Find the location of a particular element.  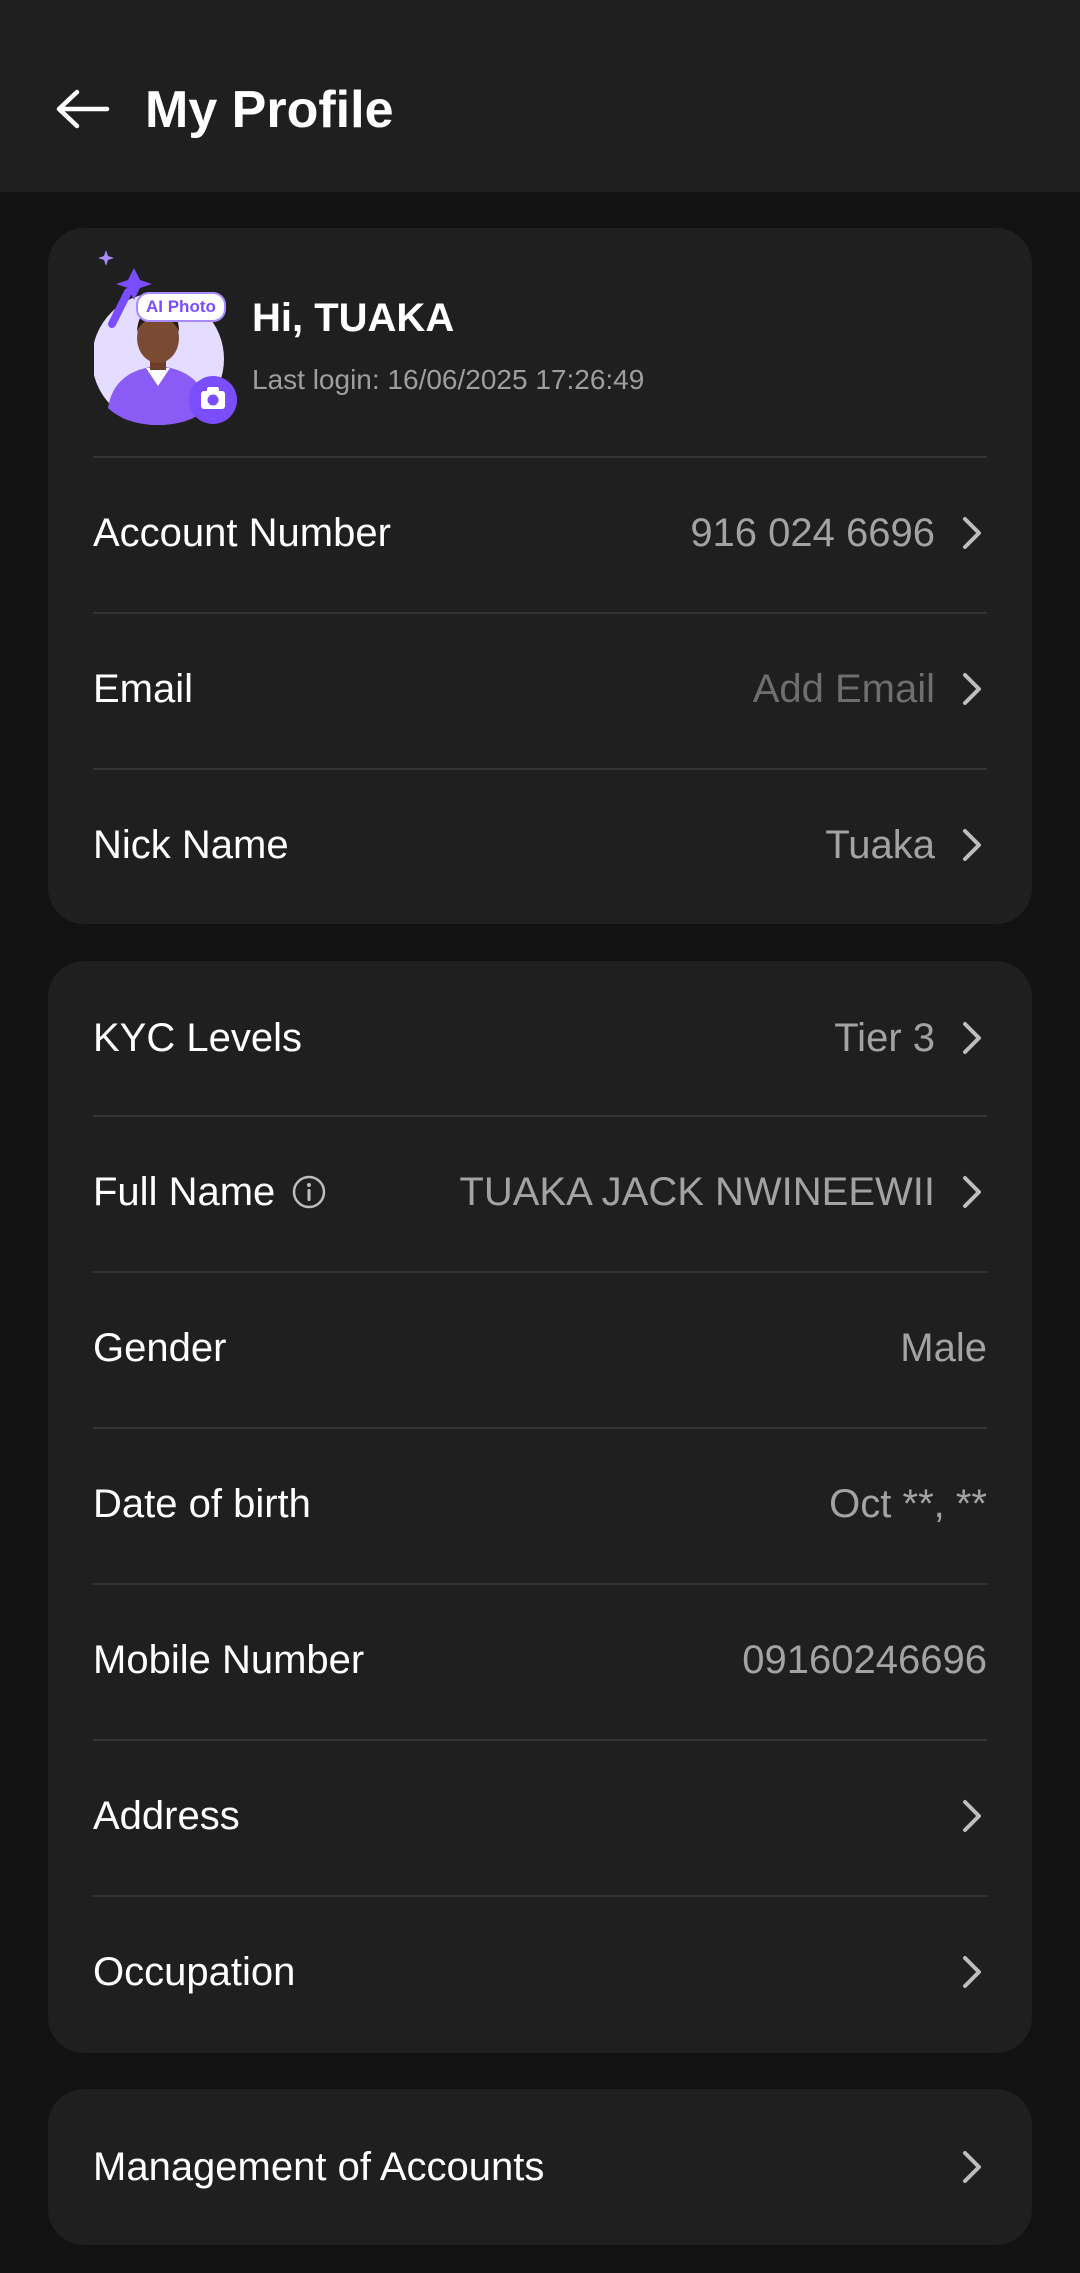

page-title: My Profile is located at coordinates (269, 110).